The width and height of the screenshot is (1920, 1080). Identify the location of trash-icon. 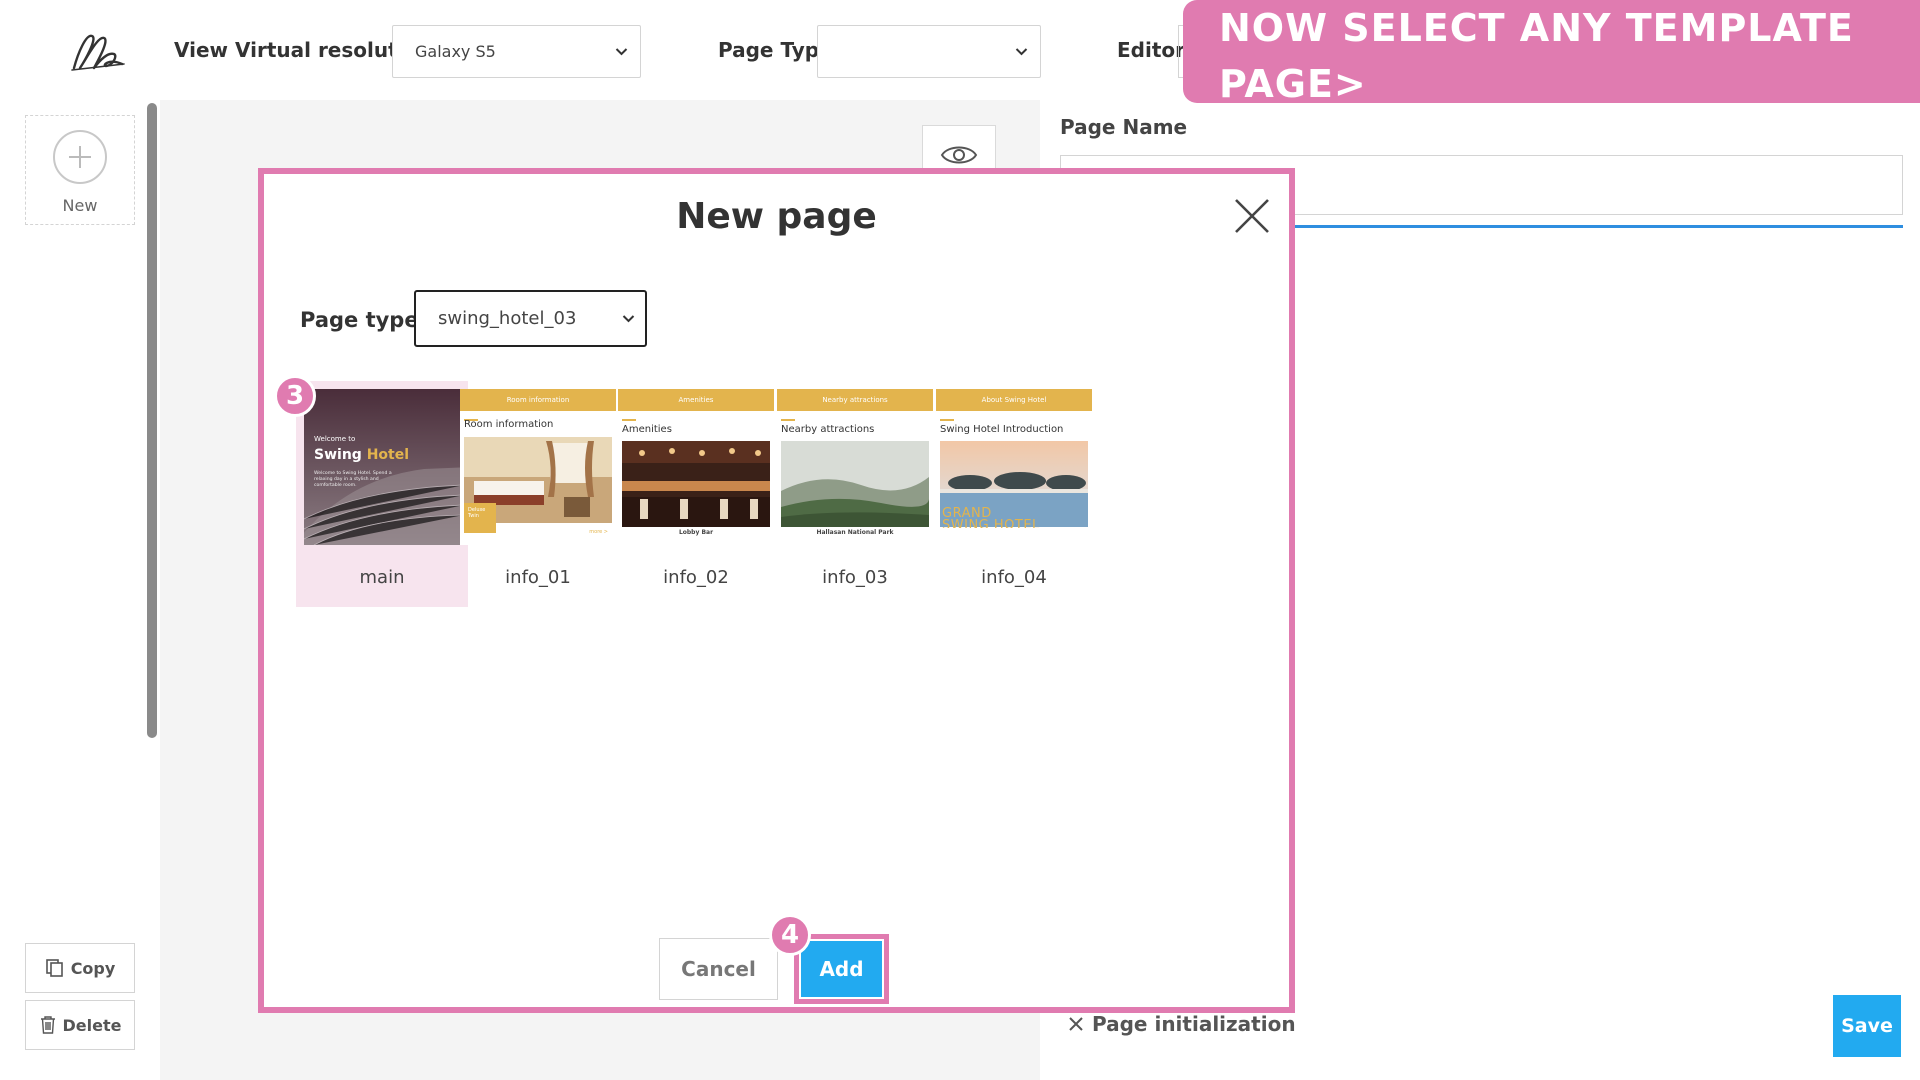
(47, 1025).